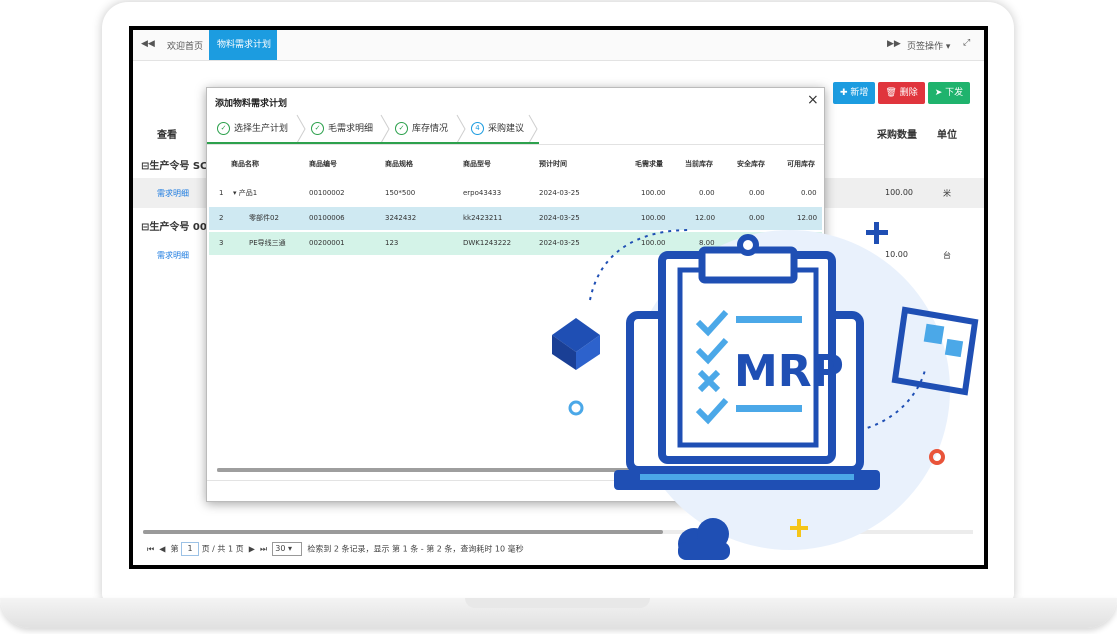  Describe the element at coordinates (221, 193) in the screenshot. I see `row-index: 1` at that location.